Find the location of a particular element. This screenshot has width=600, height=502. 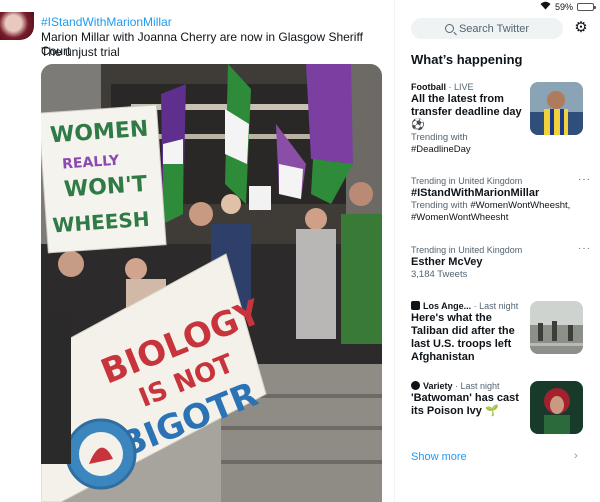

trend-tweet-count: 3,184 Tweets is located at coordinates (439, 274).